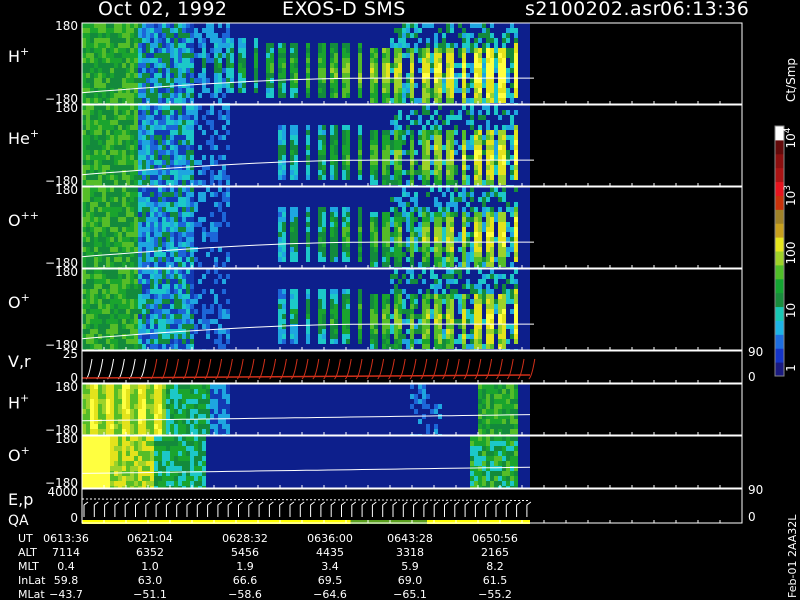 The height and width of the screenshot is (600, 800). I want to click on footer-value: 8.2, so click(495, 566).